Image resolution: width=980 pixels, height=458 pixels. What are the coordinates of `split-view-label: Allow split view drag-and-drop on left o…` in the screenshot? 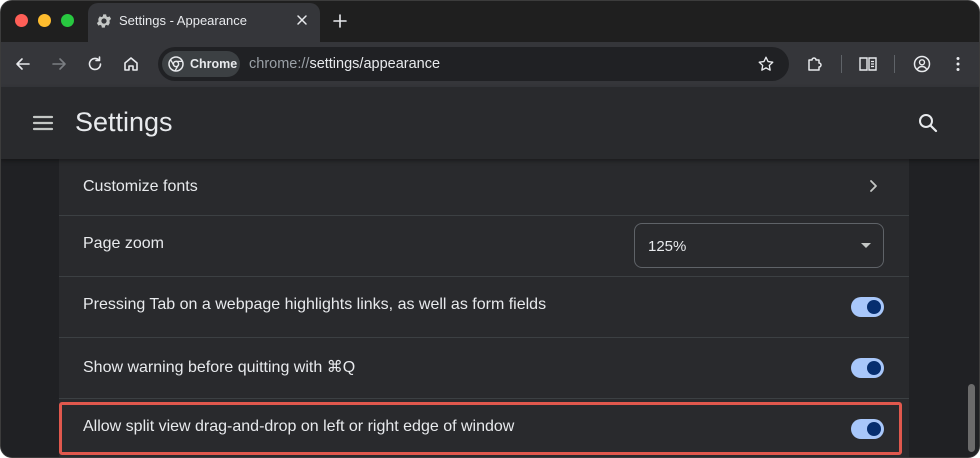 It's located at (299, 426).